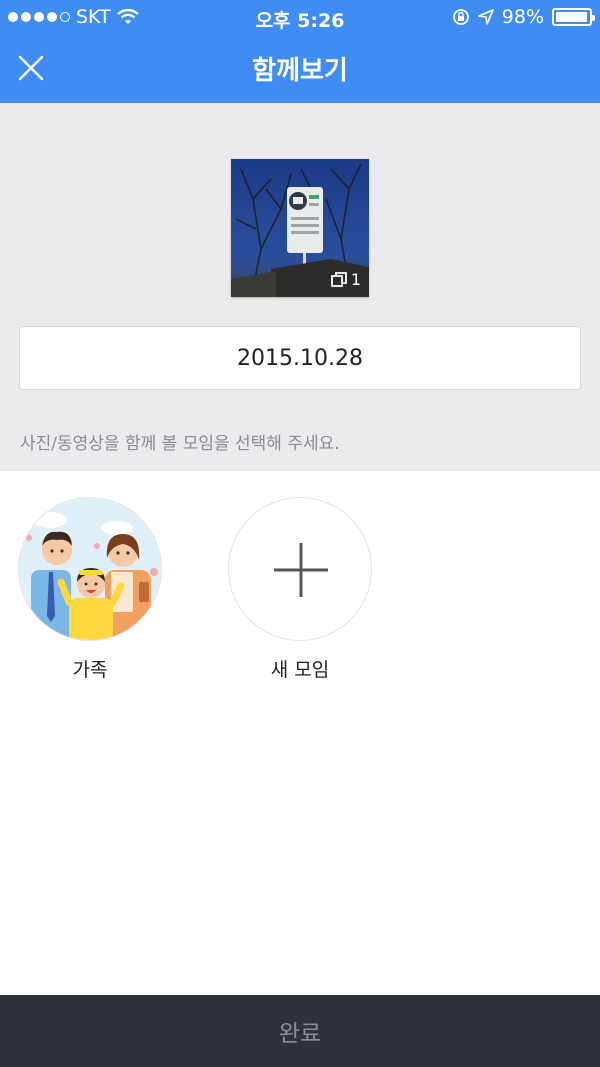 The width and height of the screenshot is (600, 1067). What do you see at coordinates (90, 670) in the screenshot?
I see `group-label: 가족` at bounding box center [90, 670].